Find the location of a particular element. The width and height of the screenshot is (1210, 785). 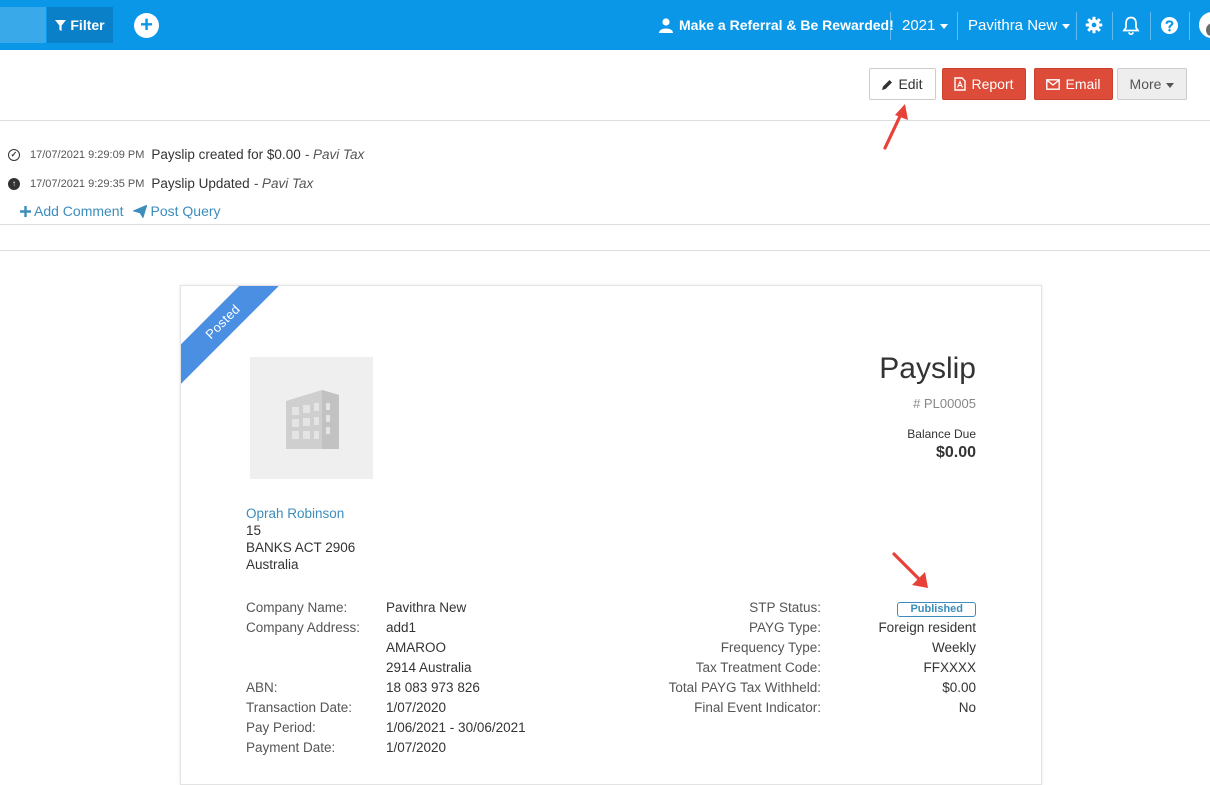

stp-value: $0.00 is located at coordinates (959, 687).